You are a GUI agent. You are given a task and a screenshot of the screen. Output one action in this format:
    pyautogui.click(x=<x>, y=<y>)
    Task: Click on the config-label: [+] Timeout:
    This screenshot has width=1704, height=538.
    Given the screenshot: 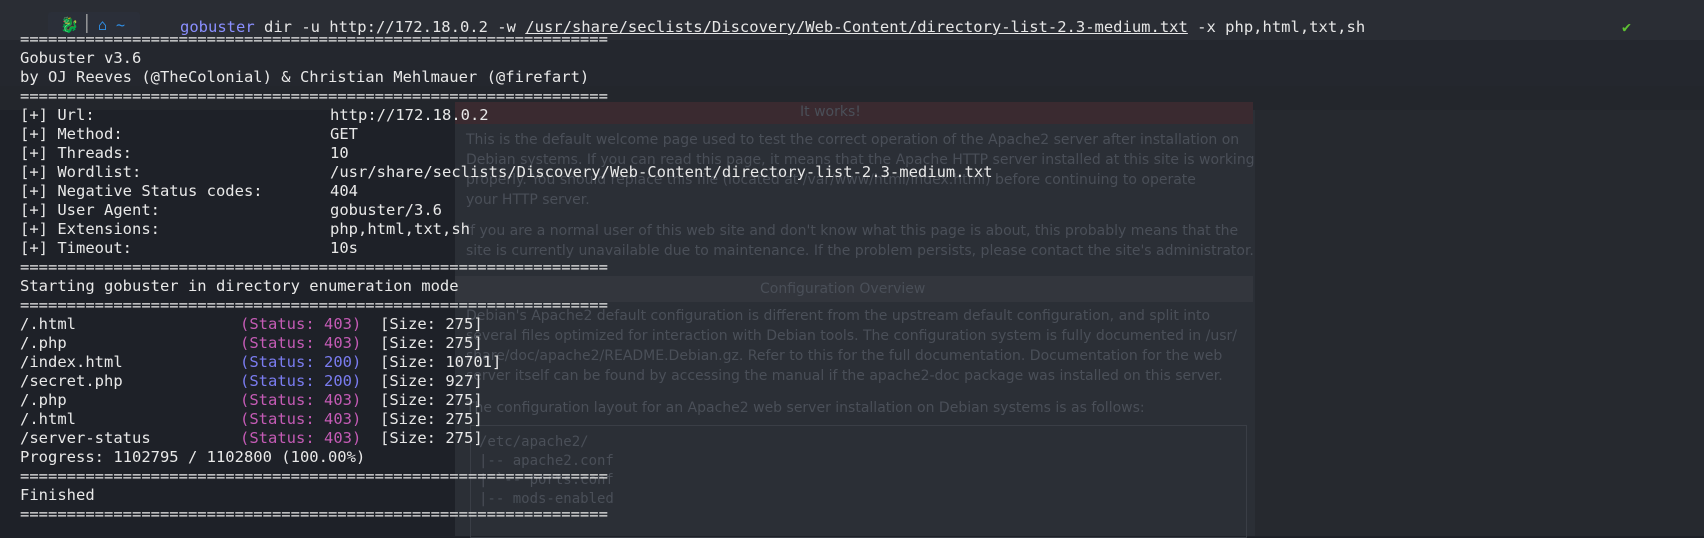 What is the action you would take?
    pyautogui.click(x=76, y=248)
    